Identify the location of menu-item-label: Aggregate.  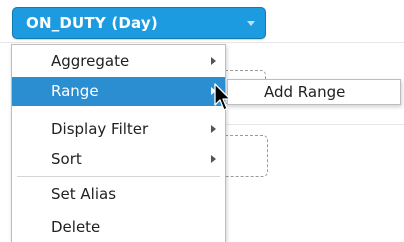
(90, 61).